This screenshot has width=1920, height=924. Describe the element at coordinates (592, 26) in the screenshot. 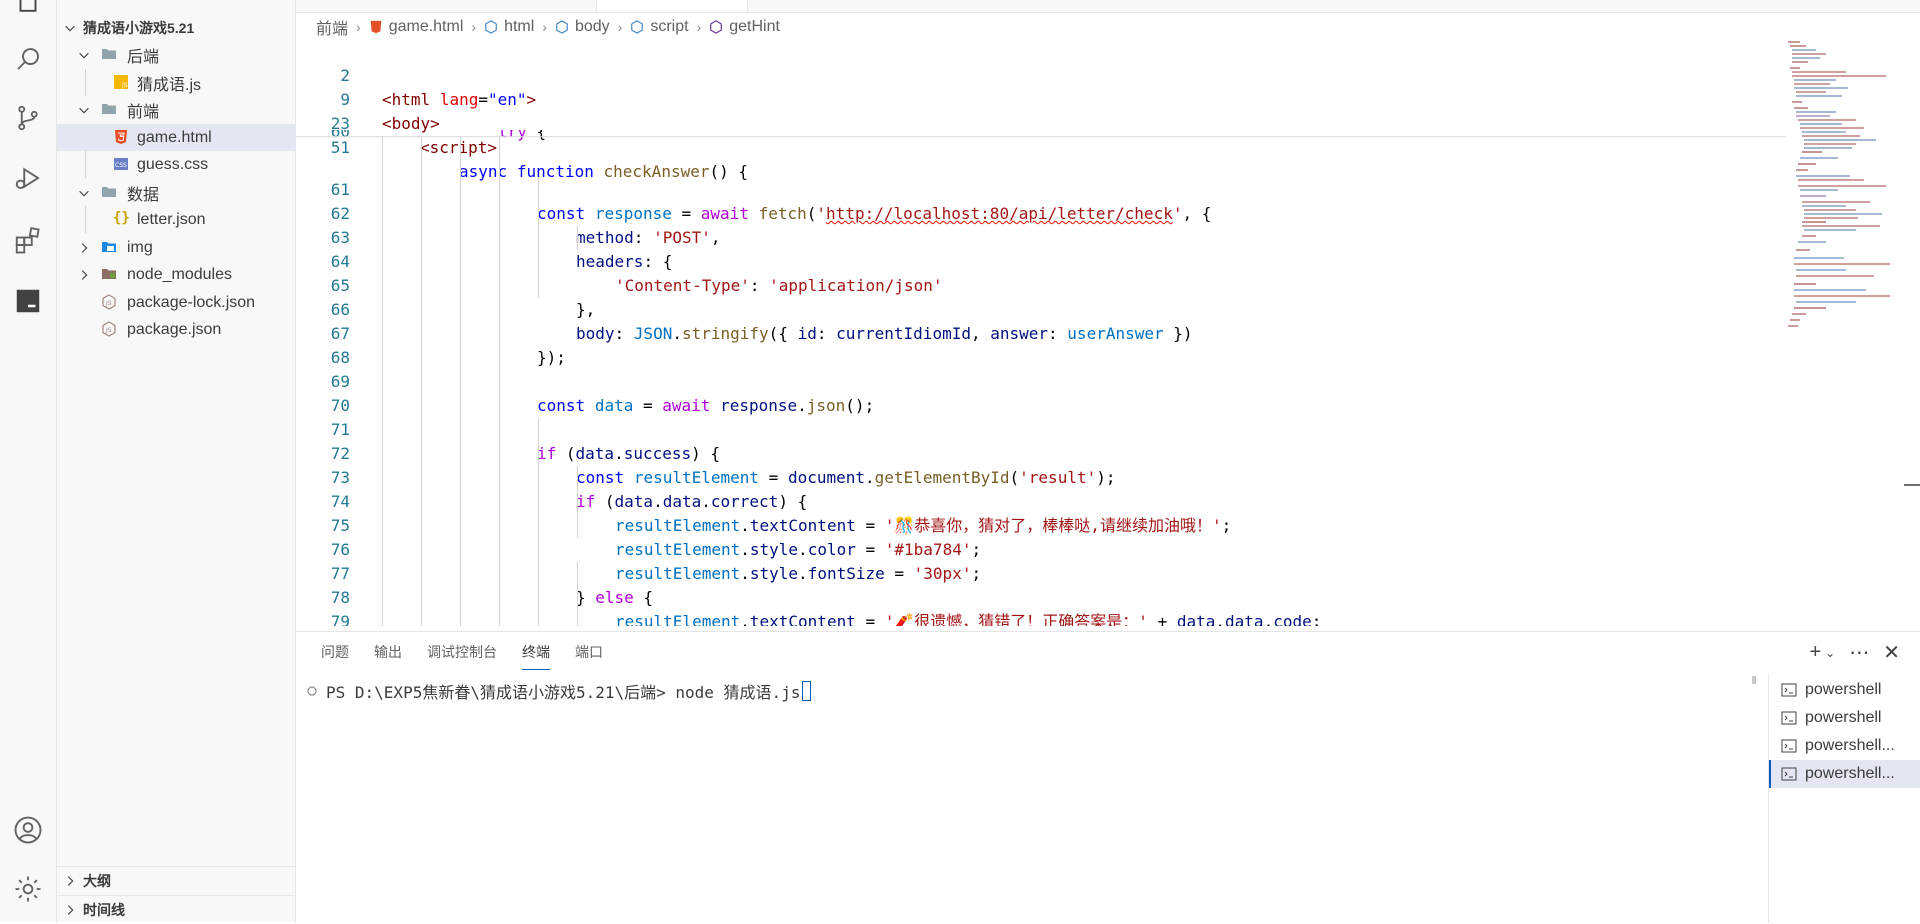

I see `breadcrumb-label: body` at that location.